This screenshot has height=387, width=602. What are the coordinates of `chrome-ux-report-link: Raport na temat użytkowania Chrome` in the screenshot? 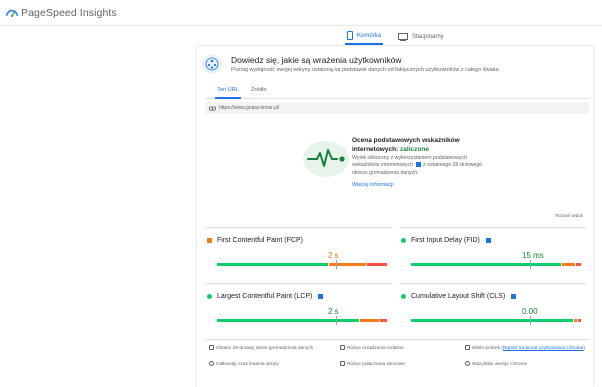 It's located at (543, 348).